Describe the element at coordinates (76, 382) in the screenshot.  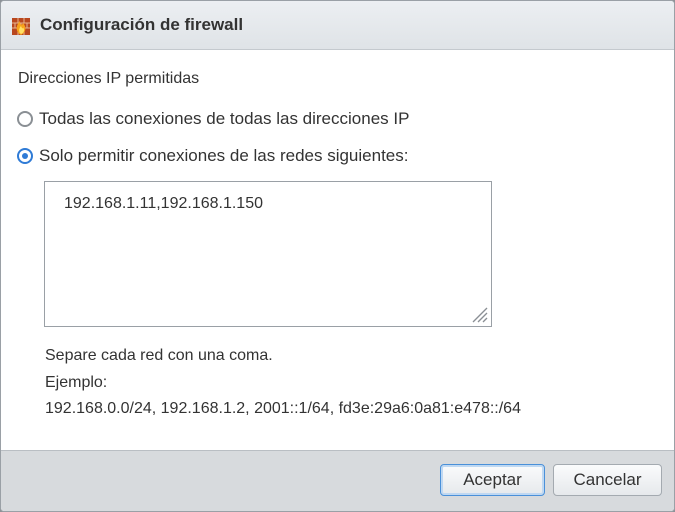
I see `help-example-label: Ejemplo:` at that location.